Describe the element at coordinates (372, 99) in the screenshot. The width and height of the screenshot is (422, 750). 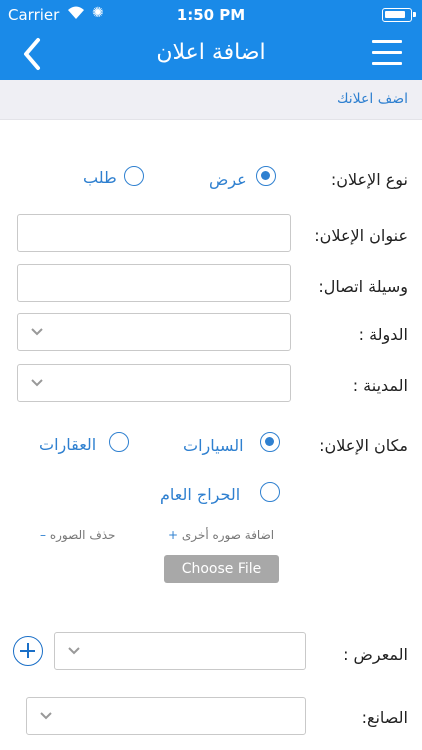
I see `breadcrumb: اضف اعلانك` at that location.